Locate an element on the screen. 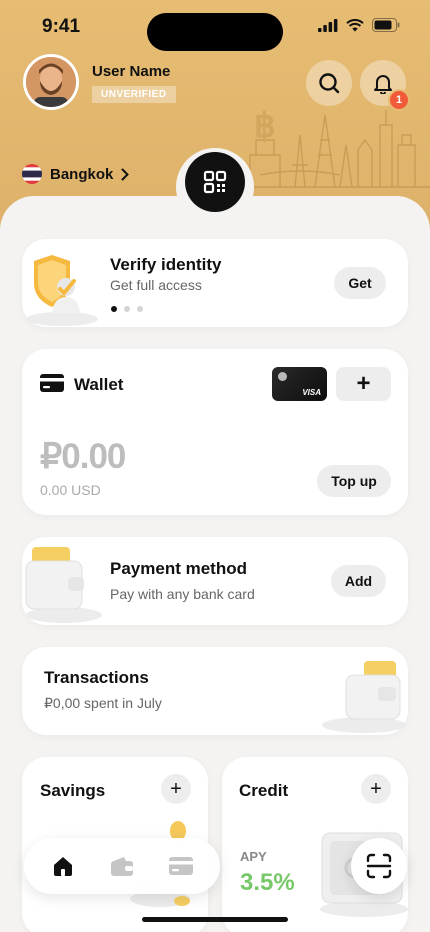 This screenshot has width=430, height=932. battery-icon is located at coordinates (386, 25).